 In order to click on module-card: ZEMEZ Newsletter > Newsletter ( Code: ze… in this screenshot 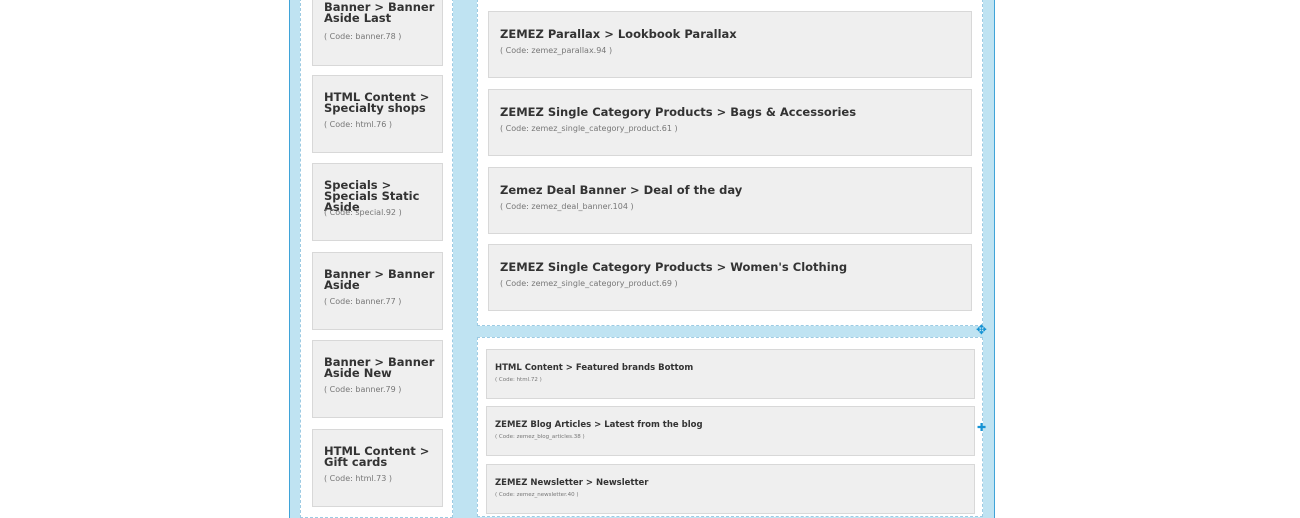, I will do `click(730, 489)`.